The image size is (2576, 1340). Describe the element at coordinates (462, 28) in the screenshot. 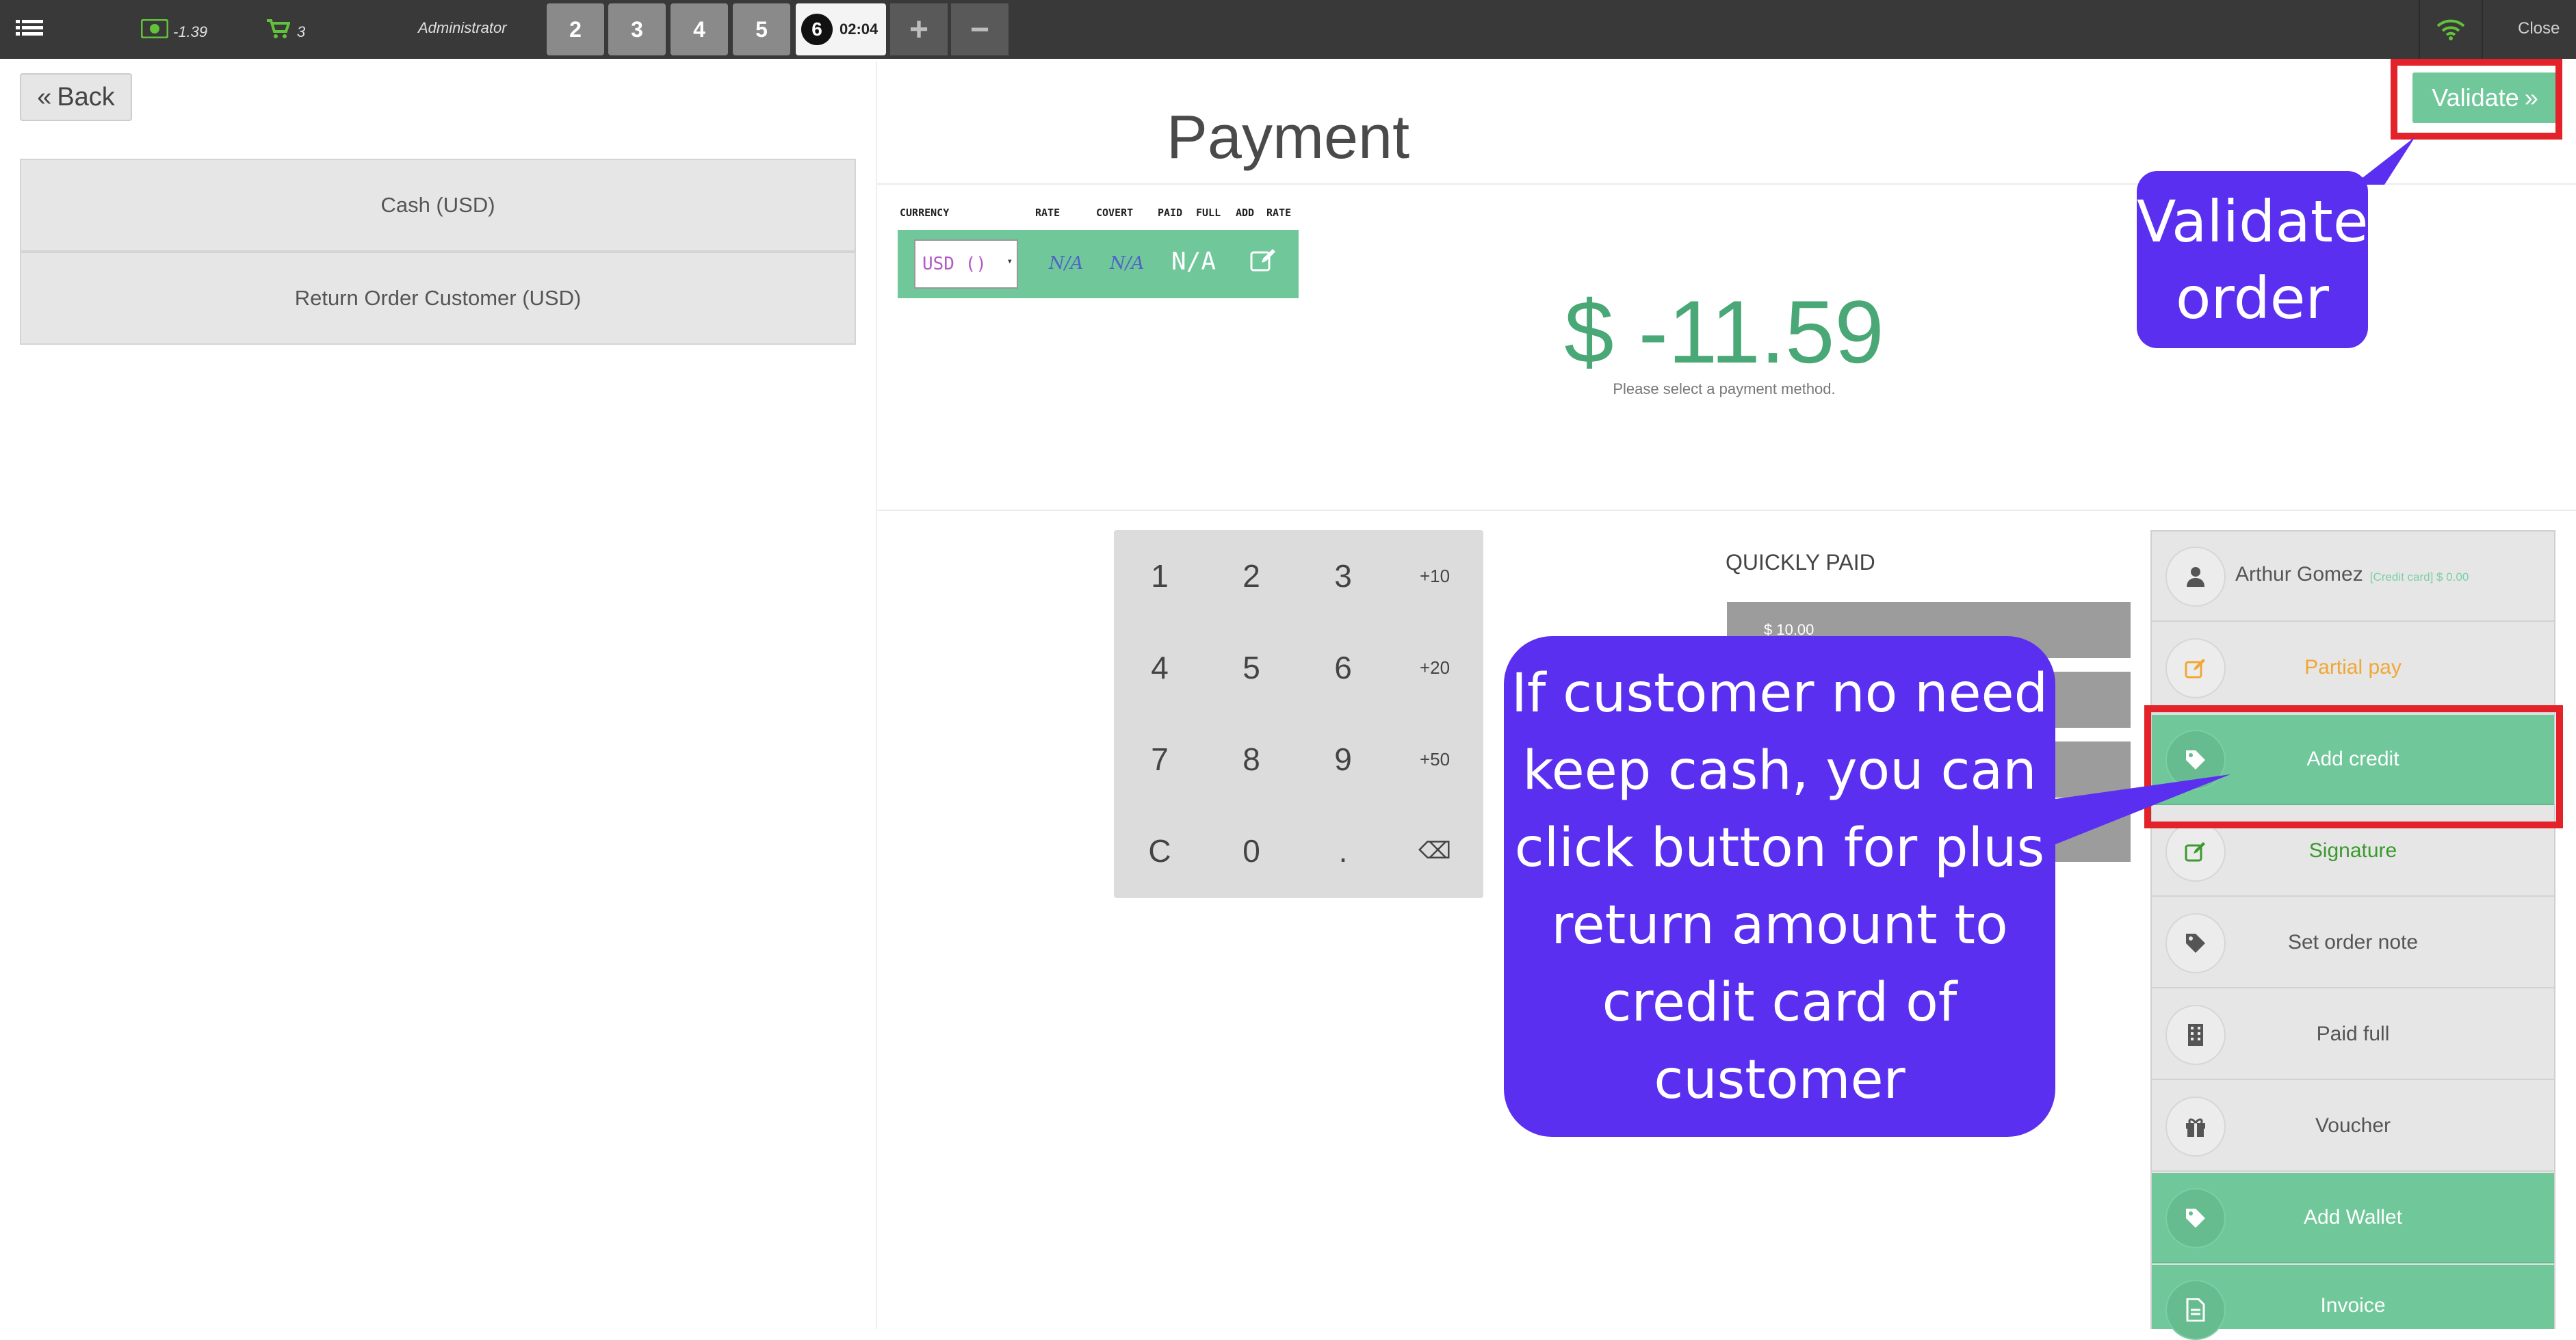

I see `user-name: Administrator` at that location.